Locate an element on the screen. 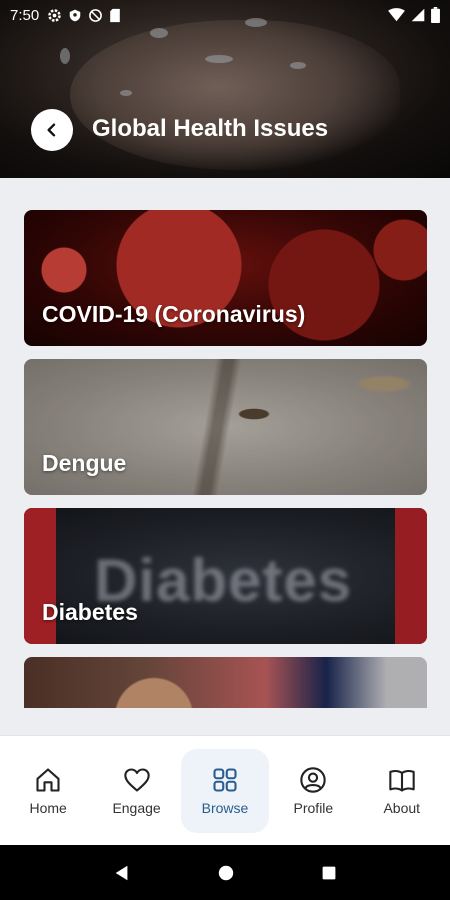  back-button is located at coordinates (52, 130).